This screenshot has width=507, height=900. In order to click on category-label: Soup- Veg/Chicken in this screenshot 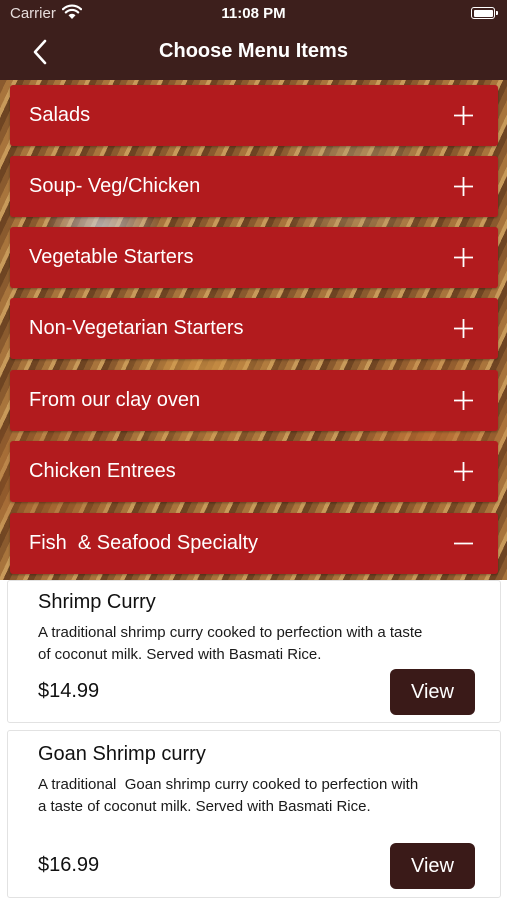, I will do `click(115, 186)`.